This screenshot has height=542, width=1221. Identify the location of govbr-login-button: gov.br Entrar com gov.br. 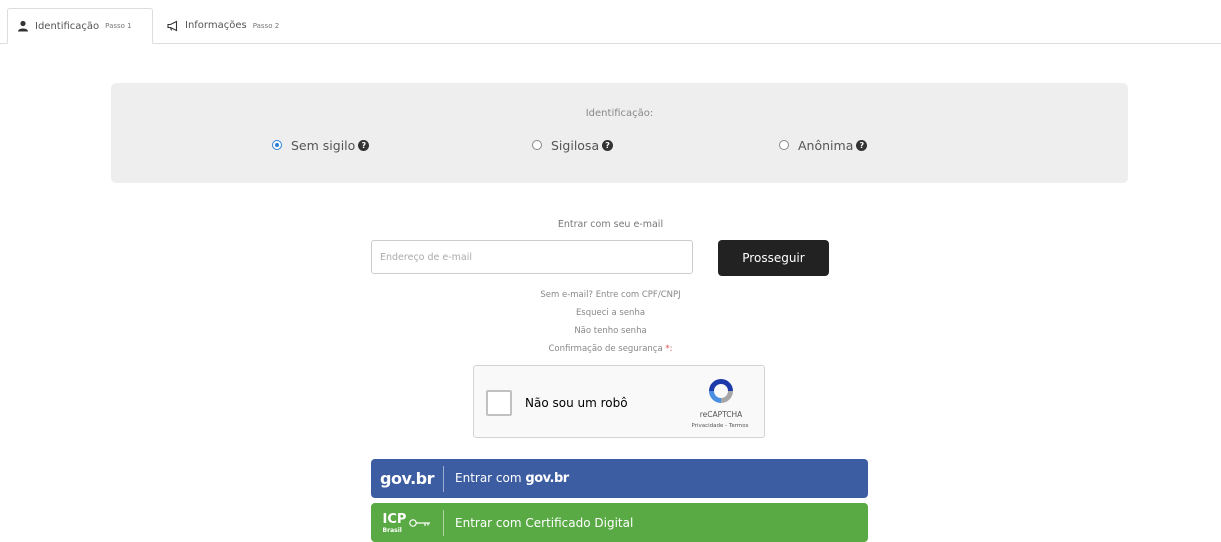
(619, 478).